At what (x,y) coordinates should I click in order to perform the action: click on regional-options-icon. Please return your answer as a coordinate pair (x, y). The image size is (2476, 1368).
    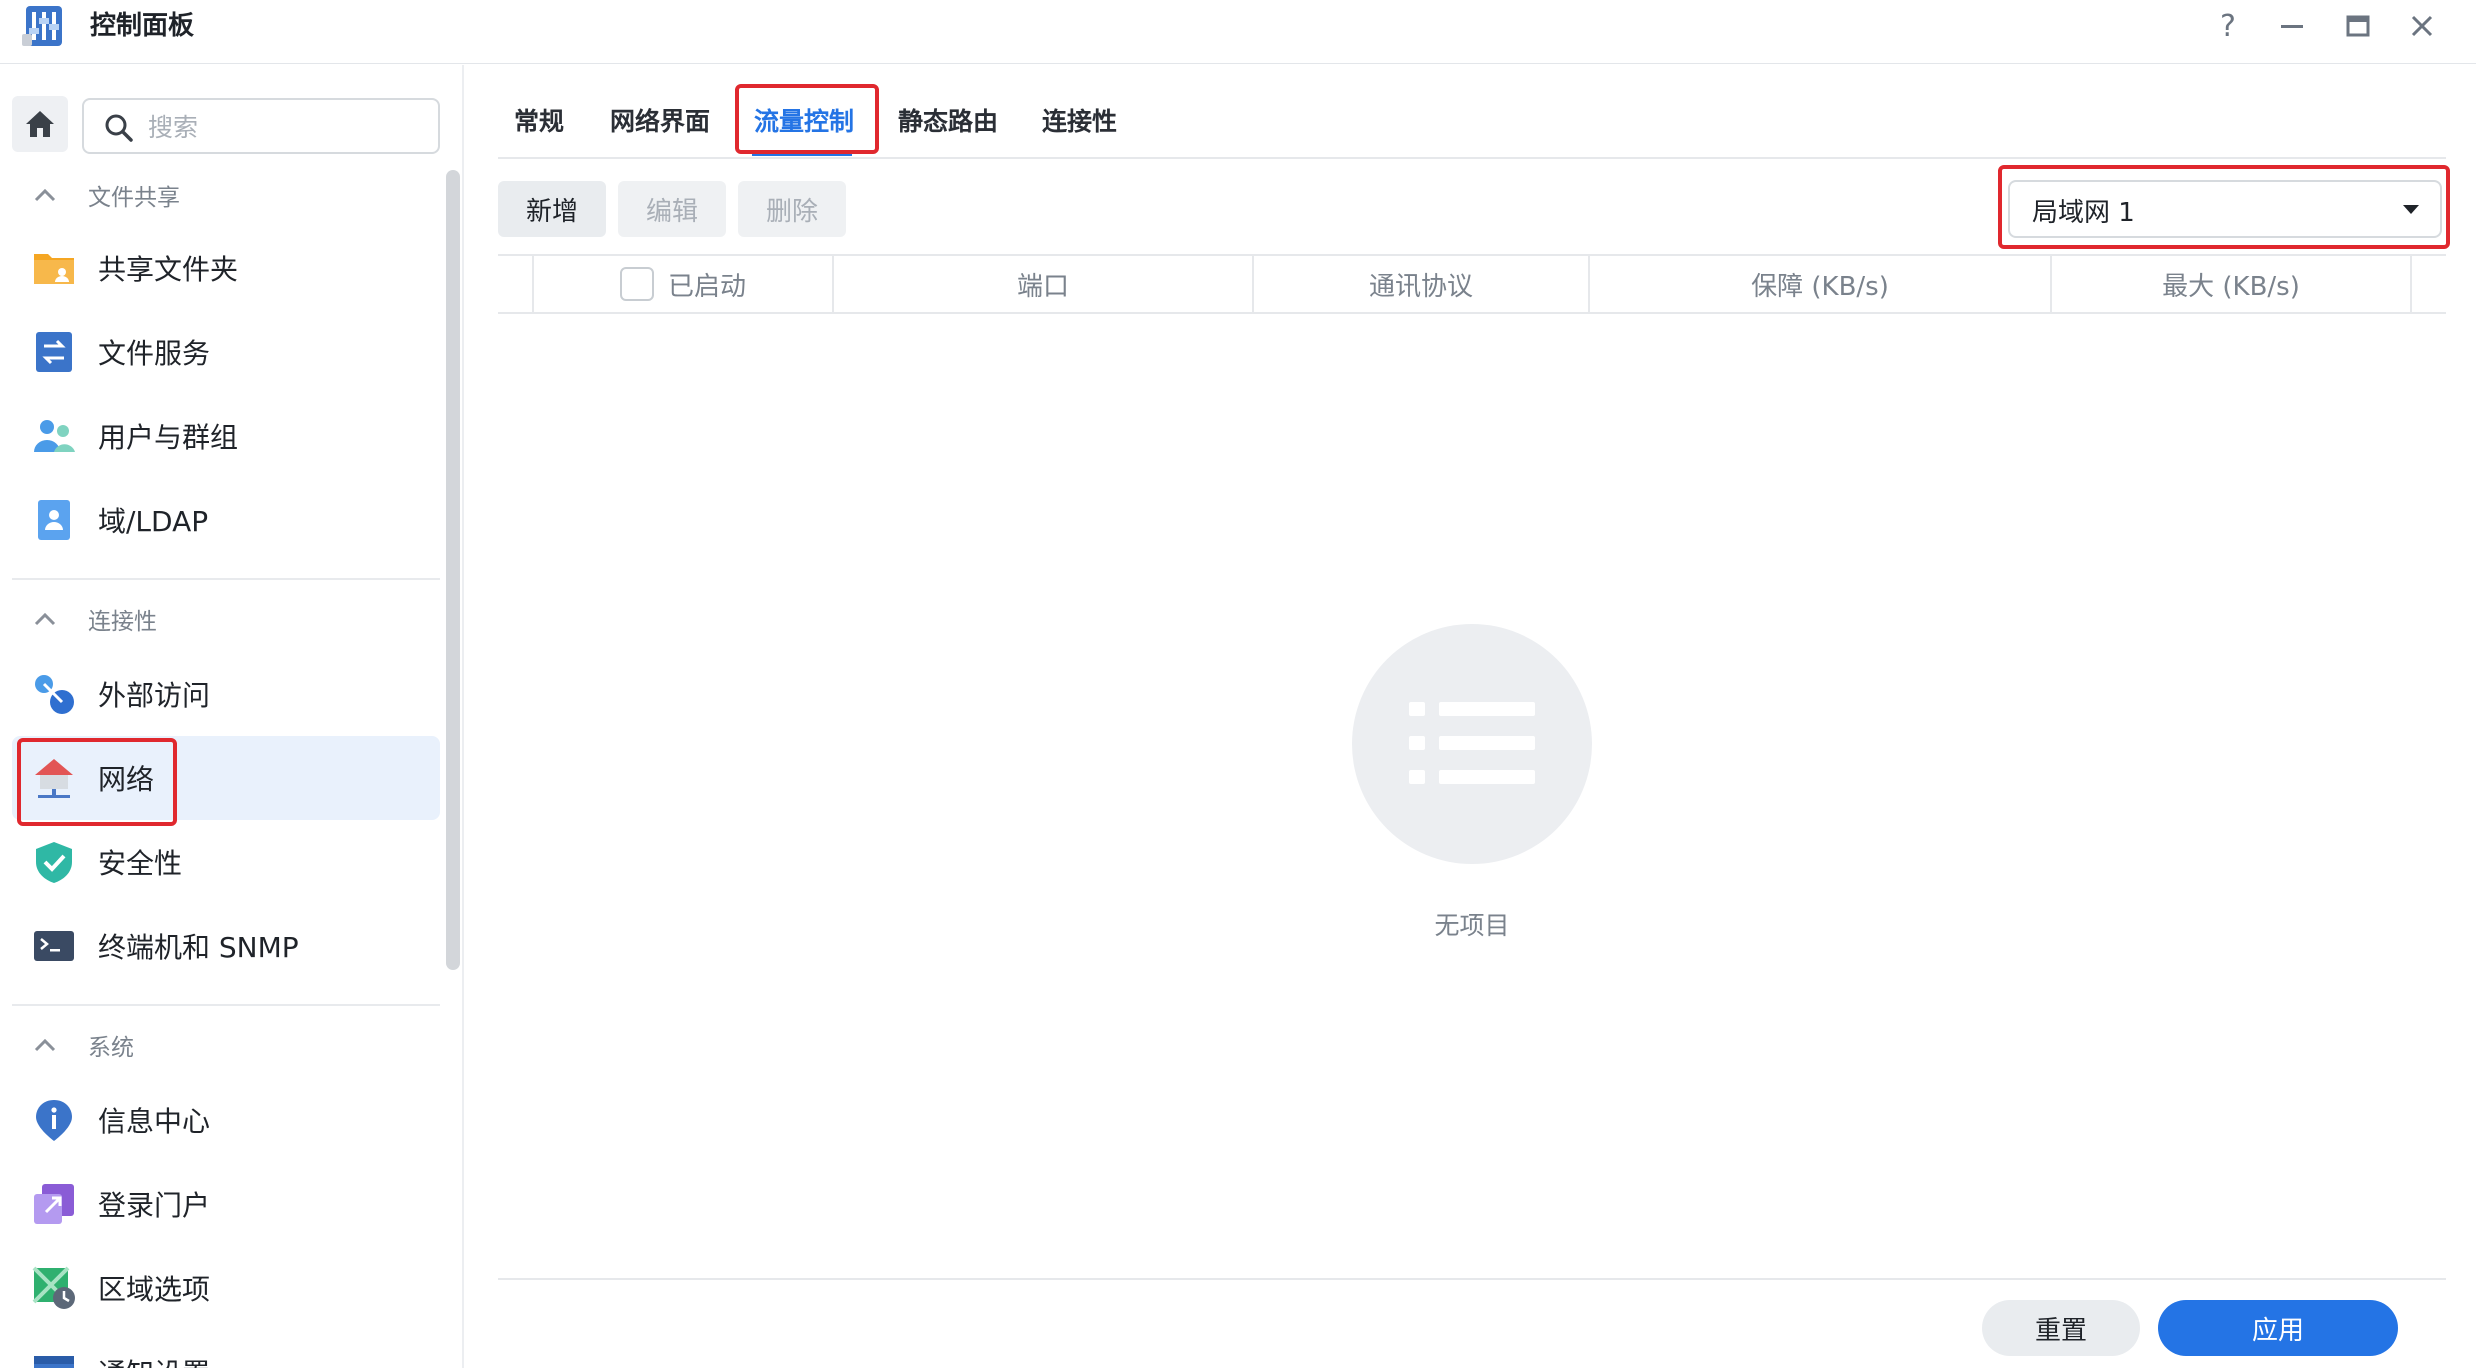
    Looking at the image, I should click on (53, 1287).